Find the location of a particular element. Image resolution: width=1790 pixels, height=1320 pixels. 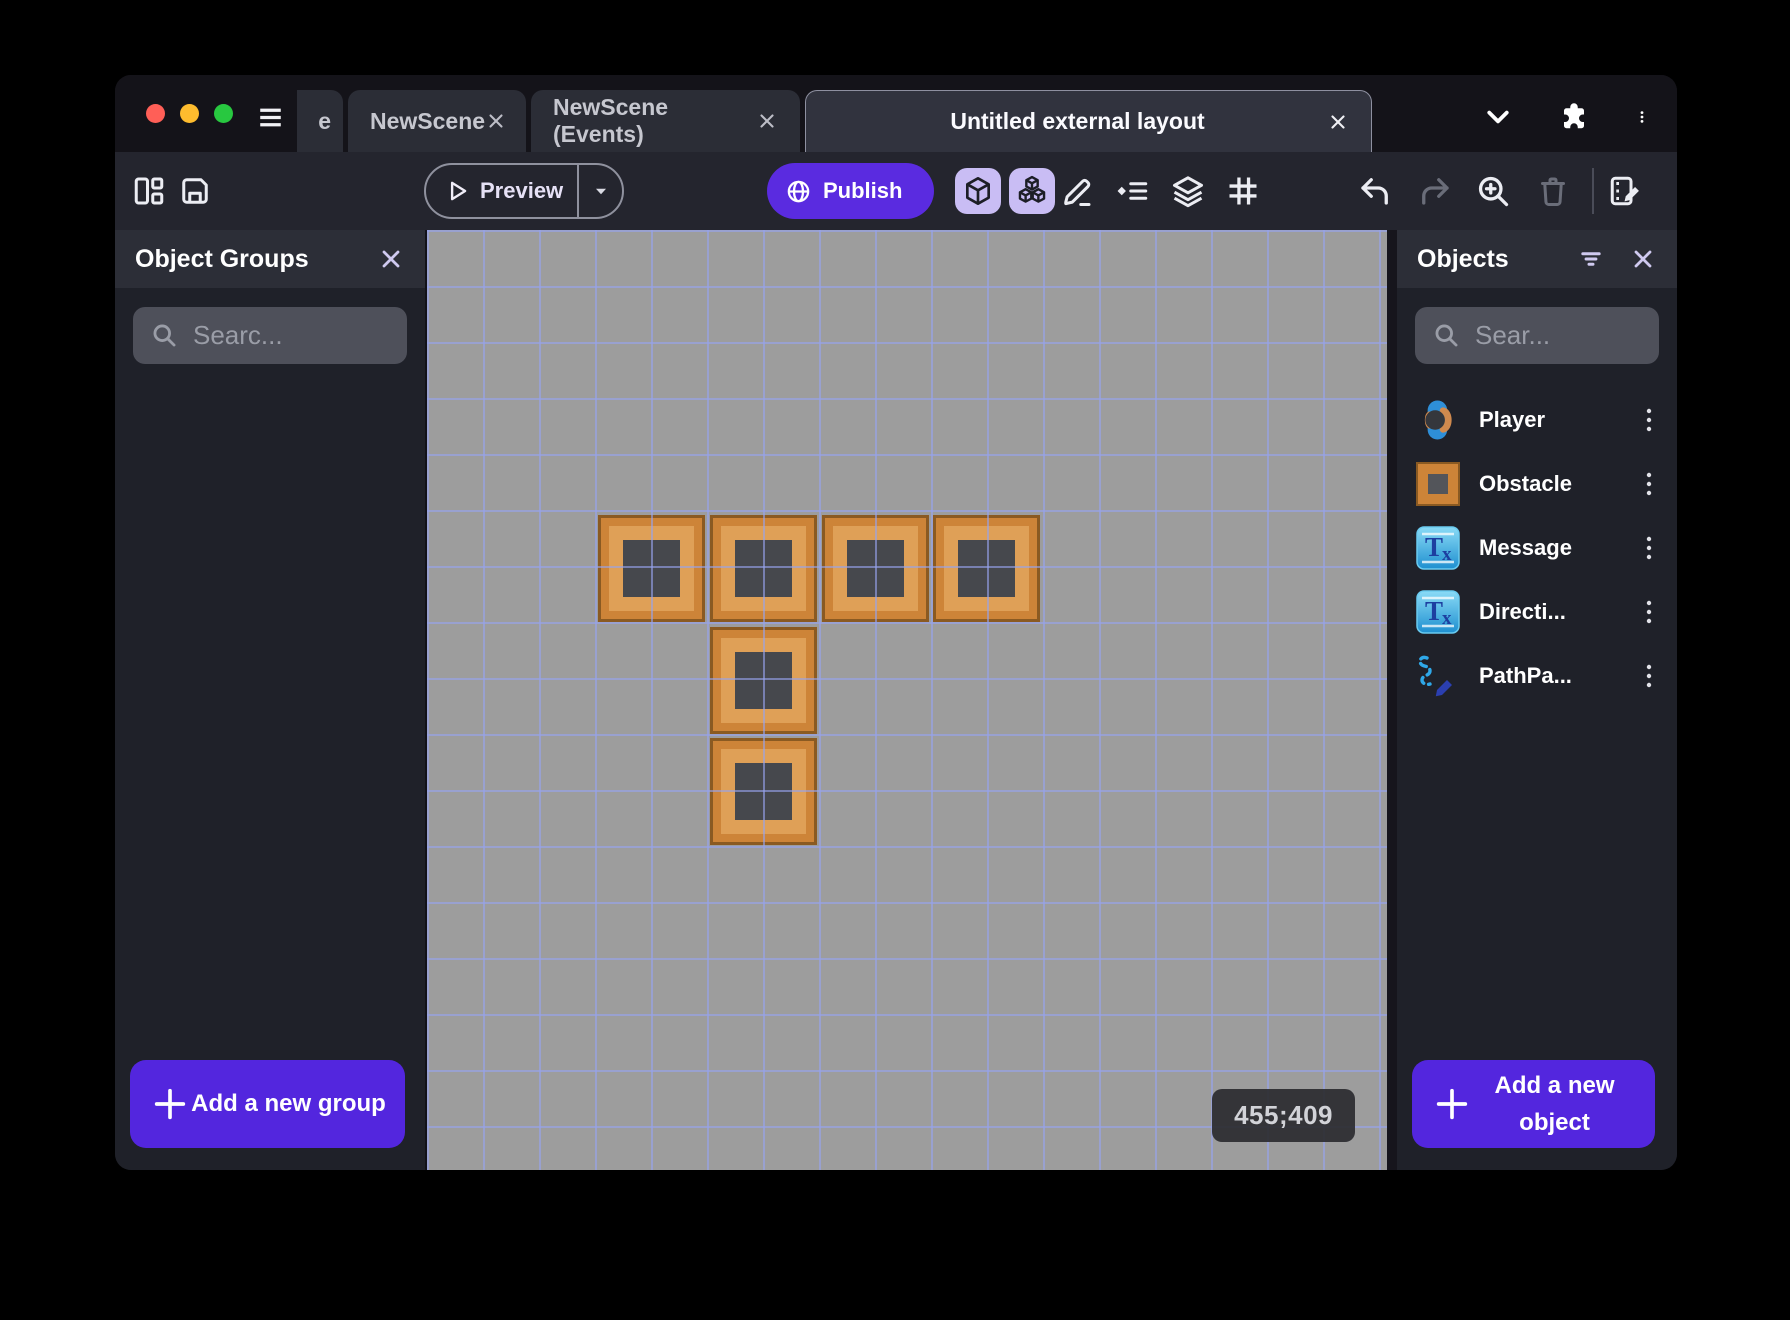

tab-newscene: NewScene is located at coordinates (437, 121).